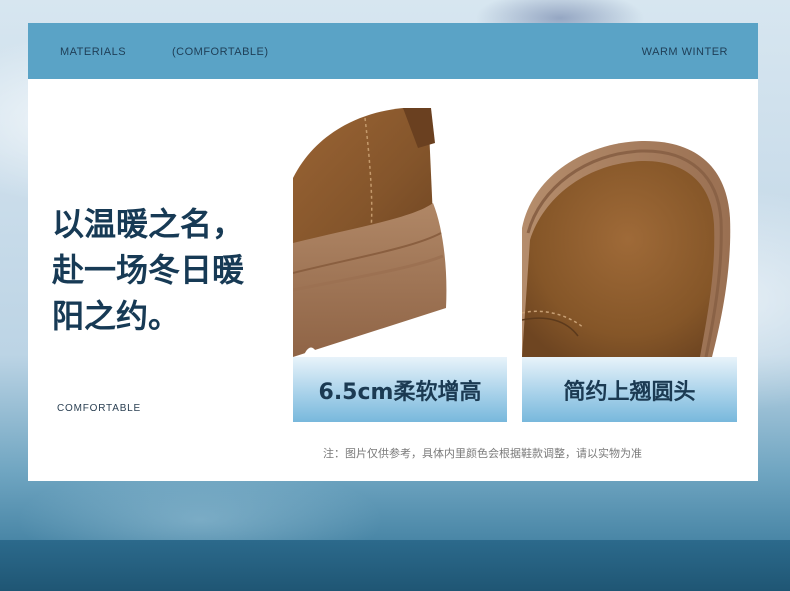 The image size is (790, 591). I want to click on shoe-toe-photo, so click(629, 232).